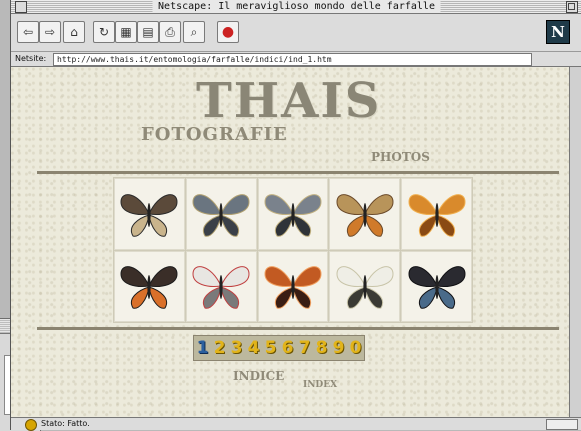  I want to click on index-link: INDICE, so click(258, 376).